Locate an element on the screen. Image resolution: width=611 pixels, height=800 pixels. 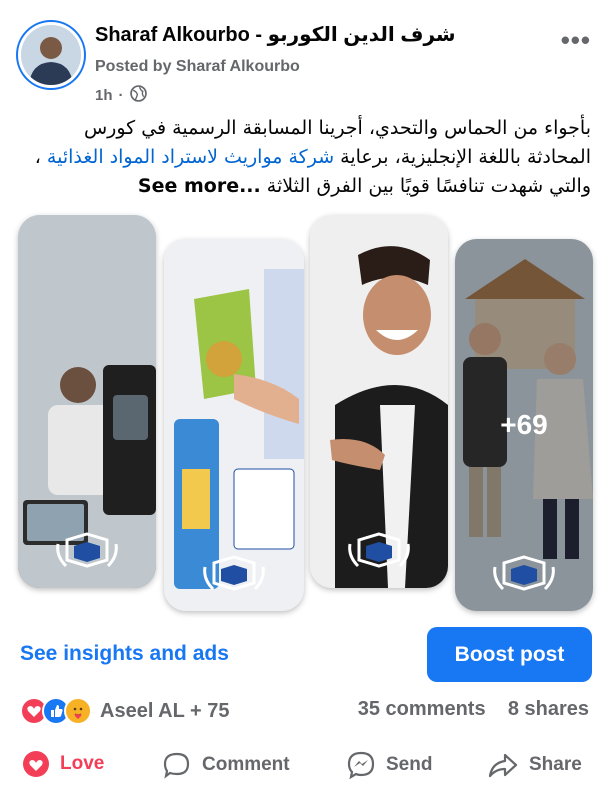
comment-icon is located at coordinates (176, 765).